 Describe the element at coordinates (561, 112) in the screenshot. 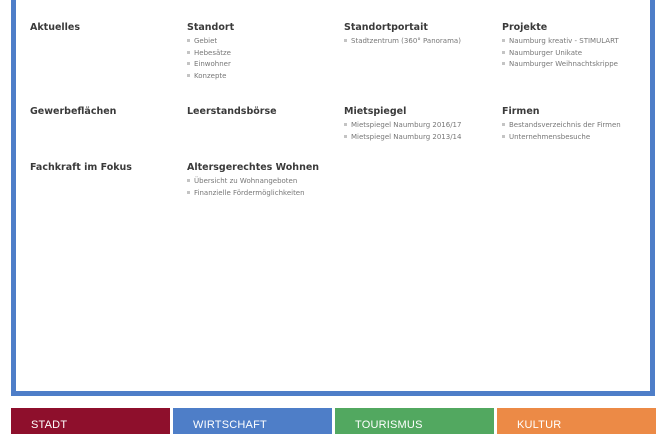

I see `menu-title-firmen: Firmen` at that location.